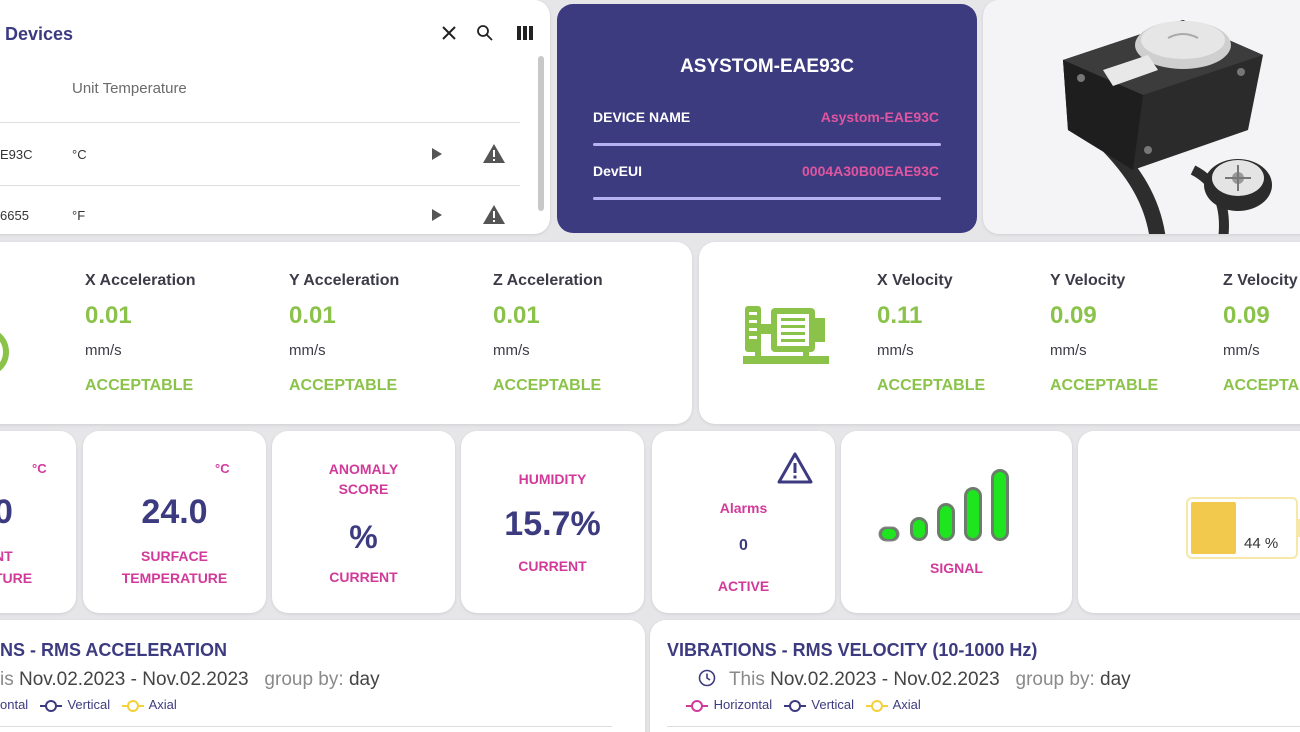  What do you see at coordinates (16, 578) in the screenshot?
I see `ambient-temperature-caption-2: TURE` at bounding box center [16, 578].